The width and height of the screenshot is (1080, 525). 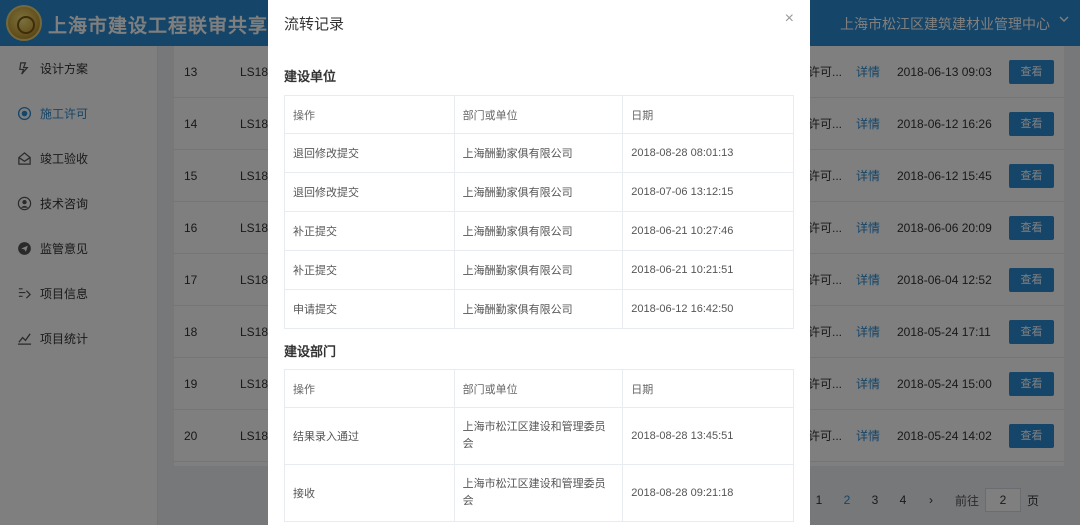 What do you see at coordinates (708, 153) in the screenshot?
I see `cell-date: 2018-08-28 08:01:13` at bounding box center [708, 153].